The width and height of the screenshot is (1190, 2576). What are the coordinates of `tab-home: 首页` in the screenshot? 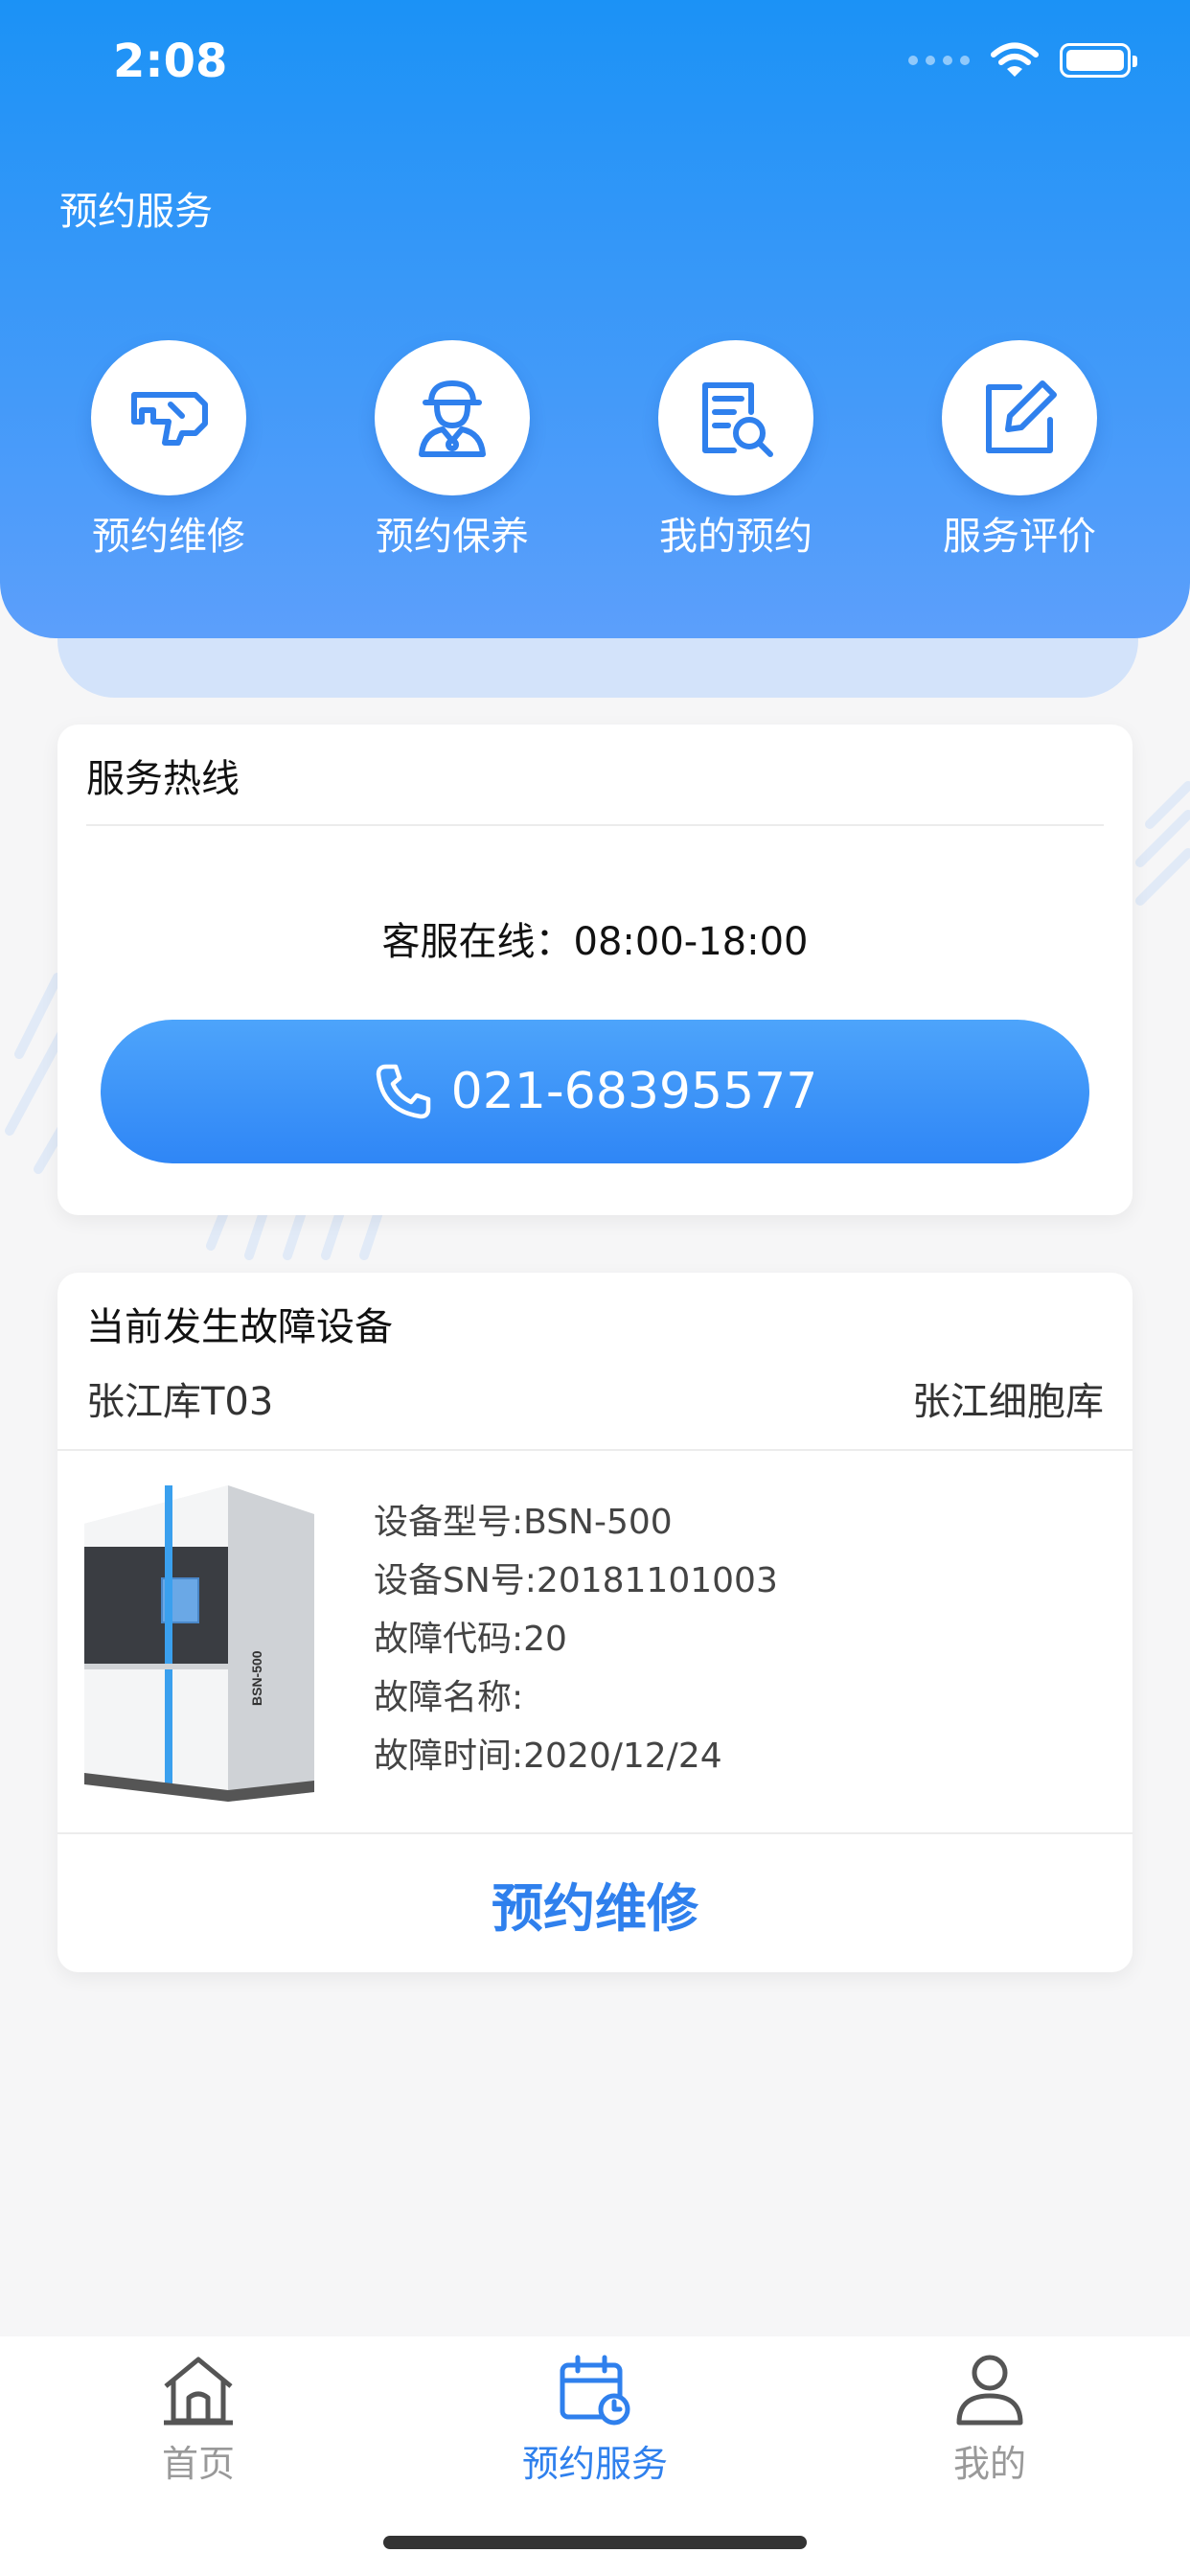 It's located at (199, 2420).